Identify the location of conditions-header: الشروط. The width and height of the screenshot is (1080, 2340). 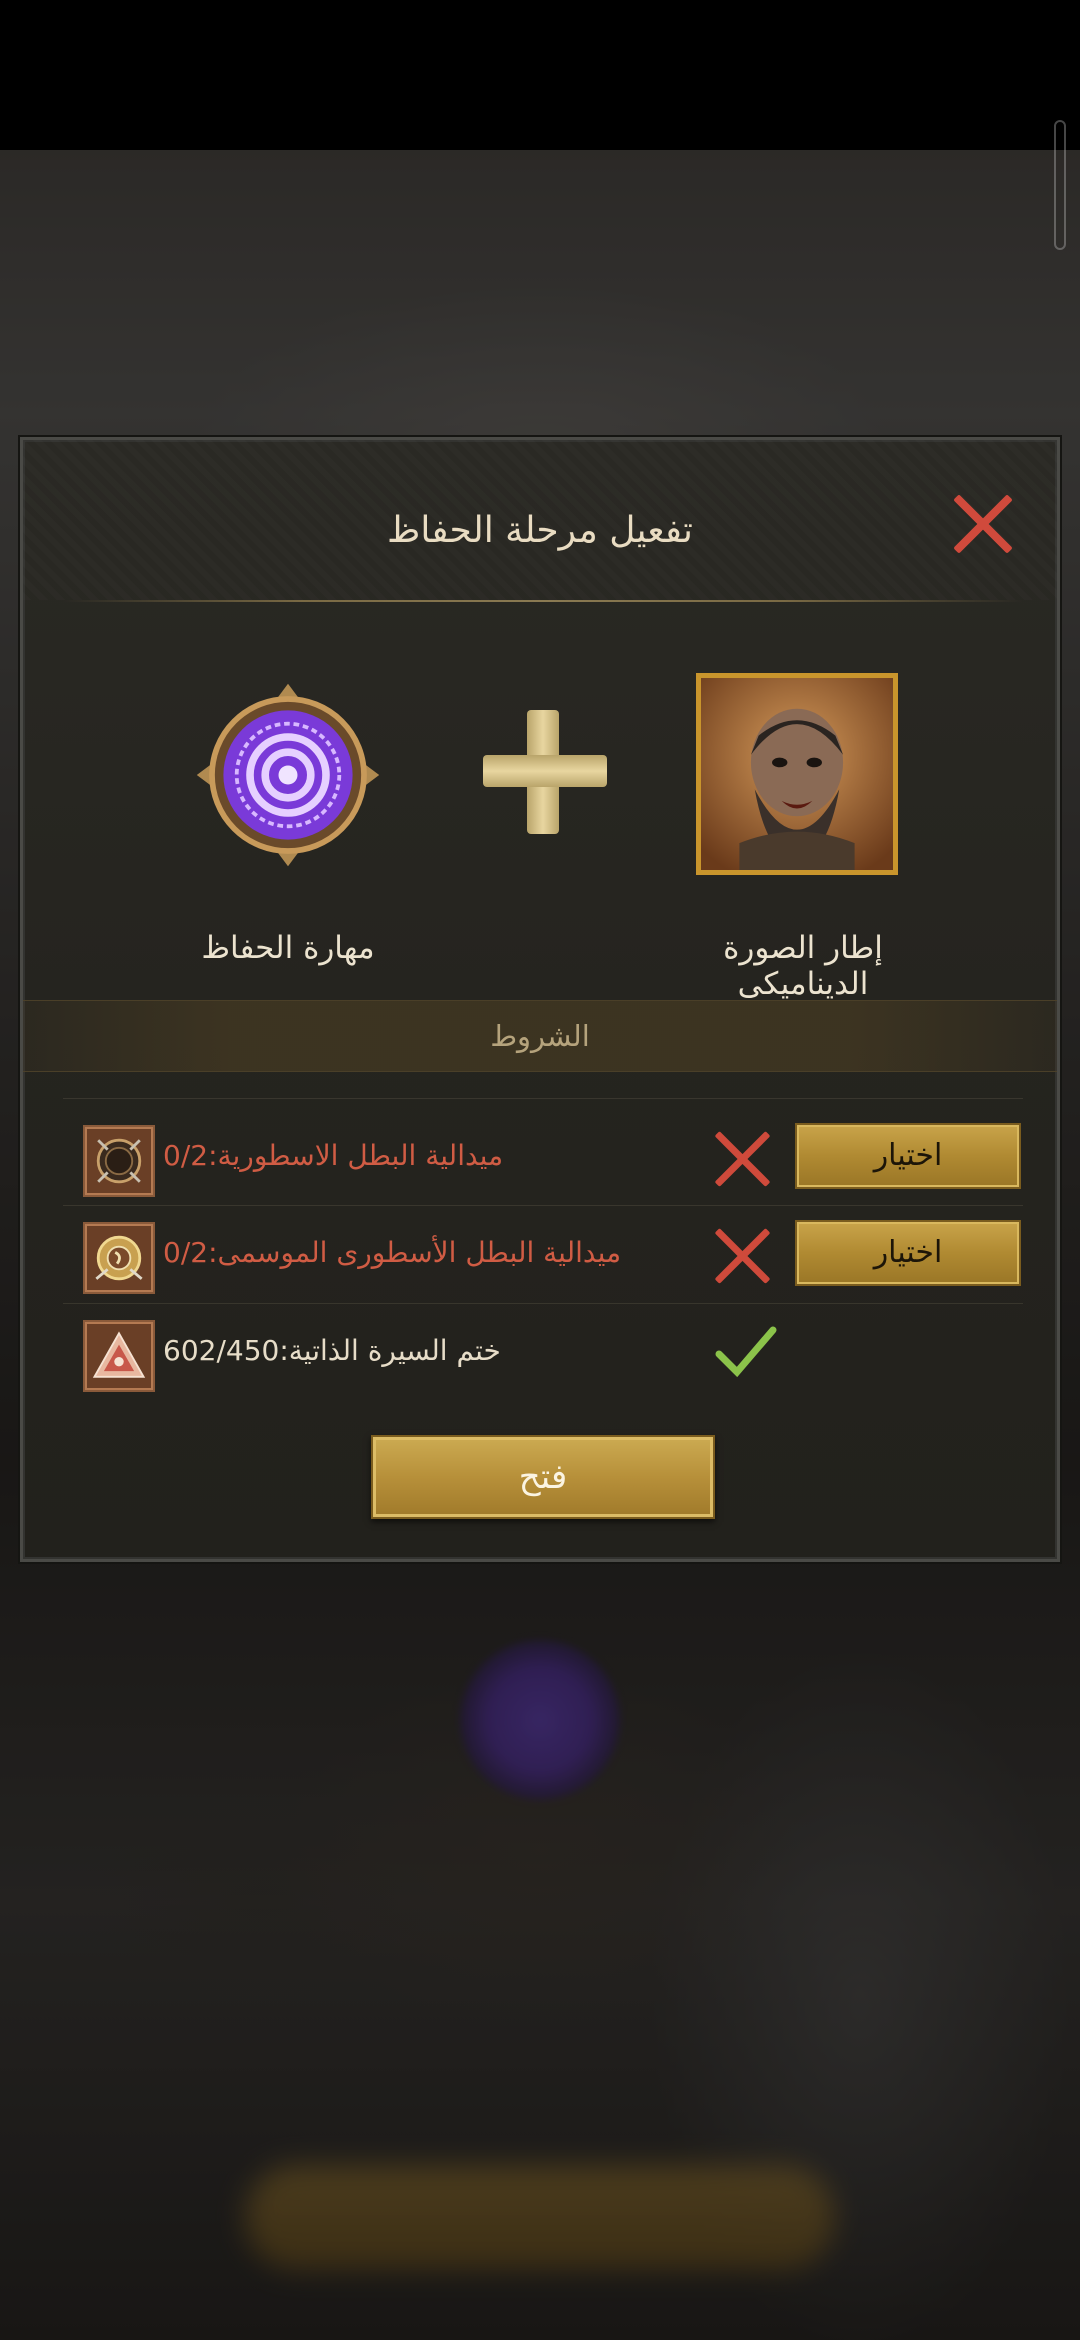
(540, 1036).